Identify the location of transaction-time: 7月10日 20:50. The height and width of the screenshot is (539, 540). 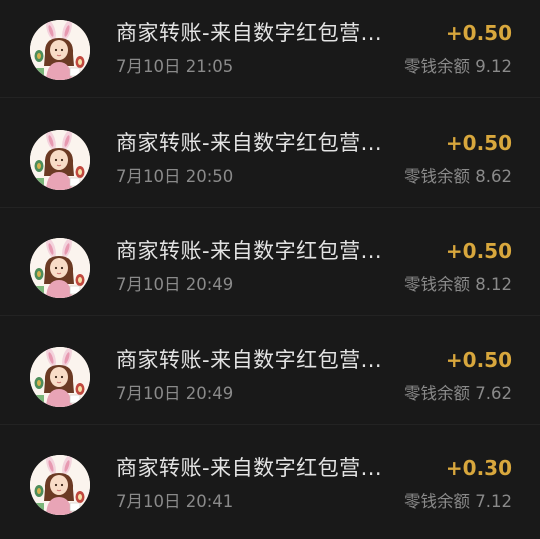
(175, 176).